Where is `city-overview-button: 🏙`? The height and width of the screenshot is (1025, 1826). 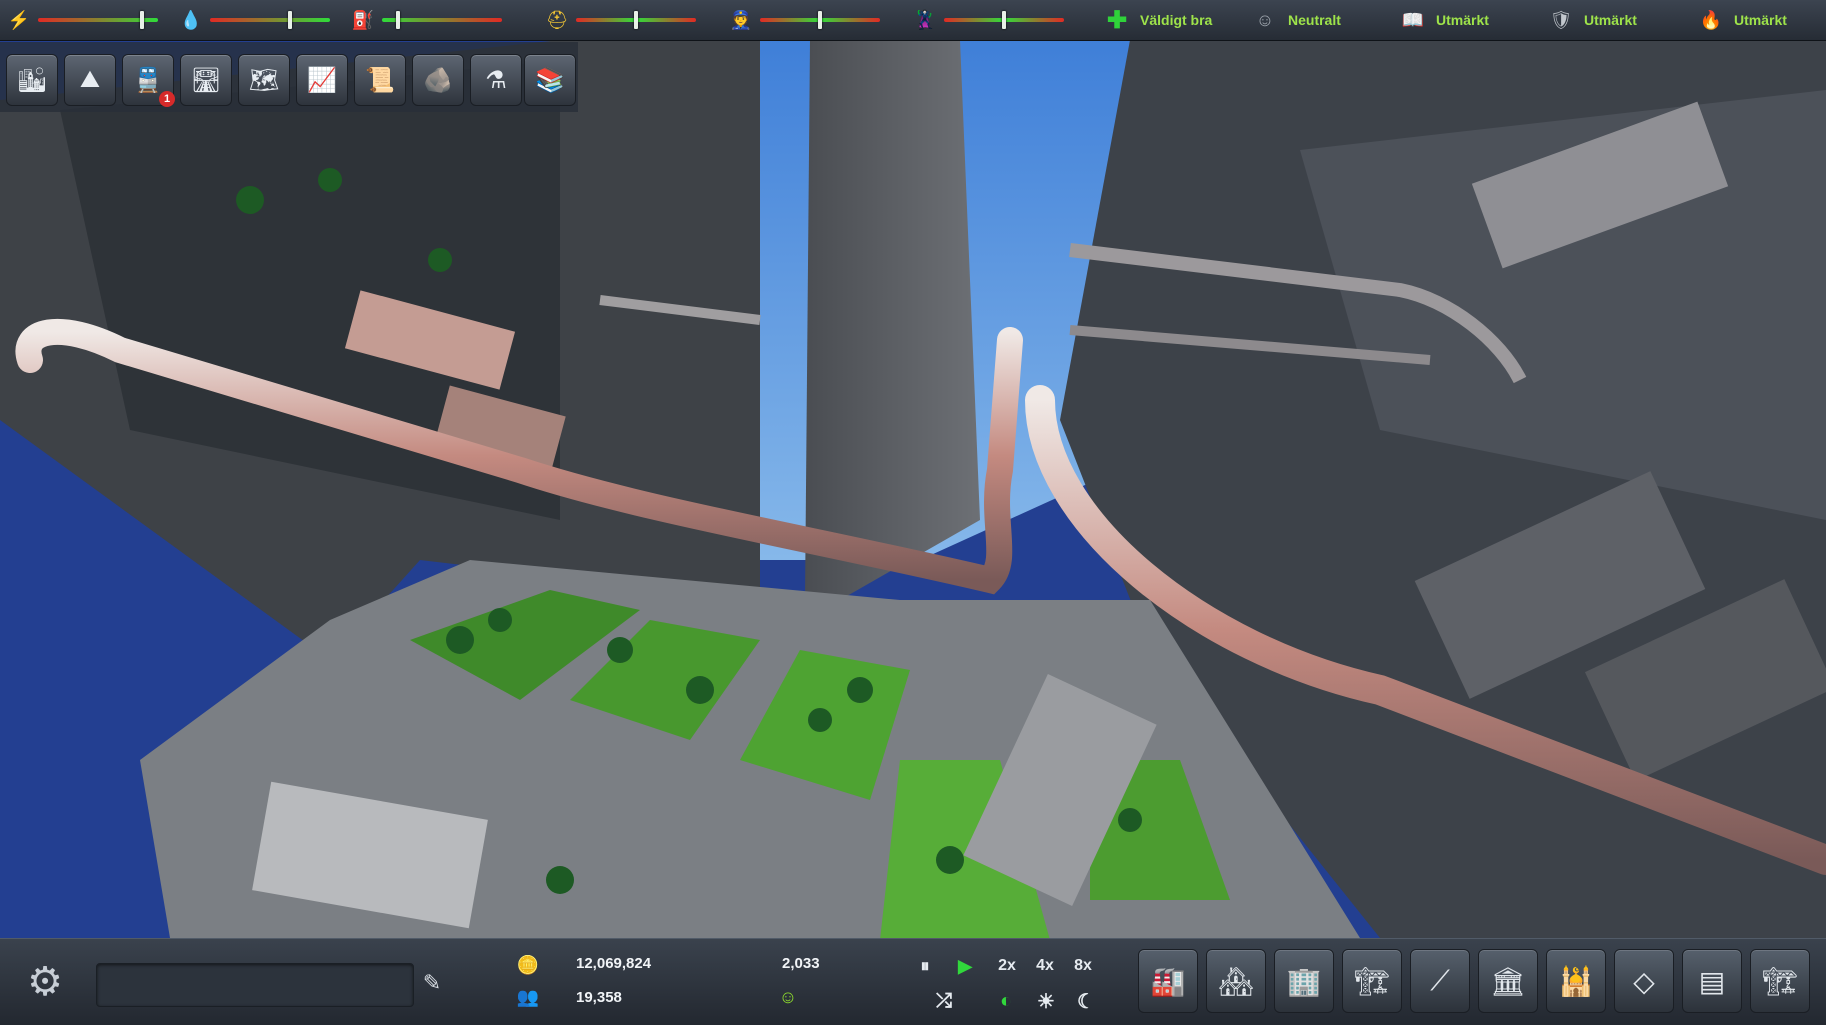 city-overview-button: 🏙 is located at coordinates (32, 80).